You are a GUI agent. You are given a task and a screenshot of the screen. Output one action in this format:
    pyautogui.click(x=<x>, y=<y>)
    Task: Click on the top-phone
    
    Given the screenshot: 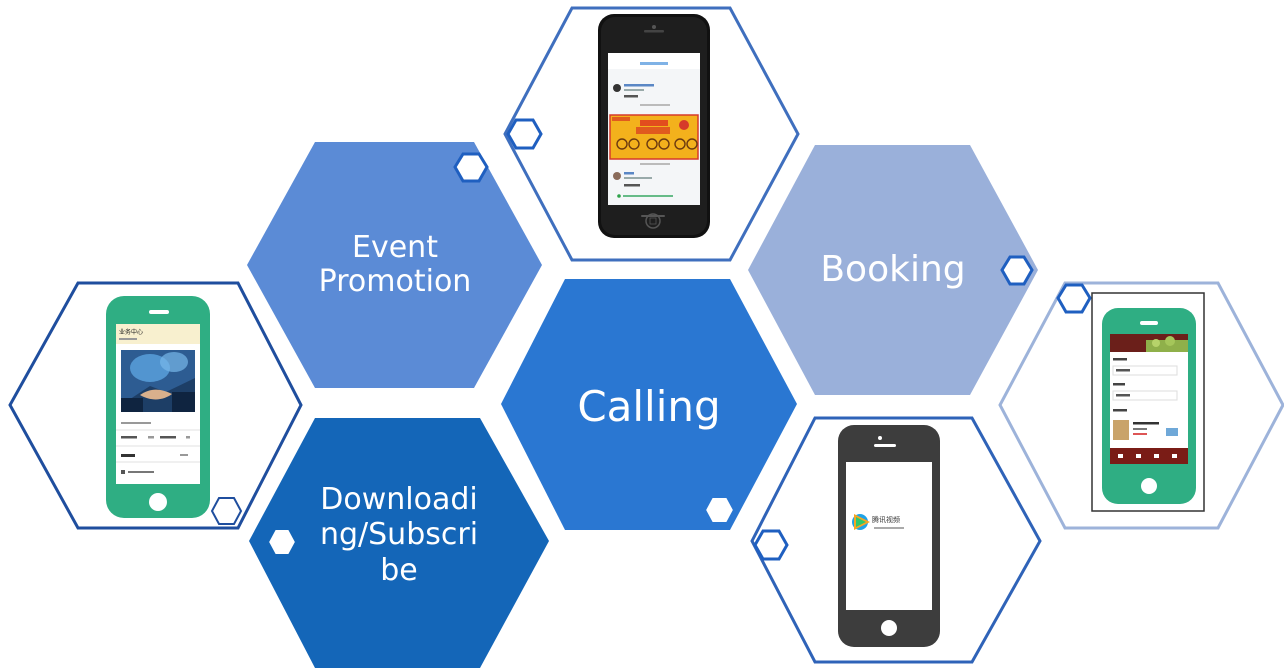 What is the action you would take?
    pyautogui.click(x=654, y=126)
    